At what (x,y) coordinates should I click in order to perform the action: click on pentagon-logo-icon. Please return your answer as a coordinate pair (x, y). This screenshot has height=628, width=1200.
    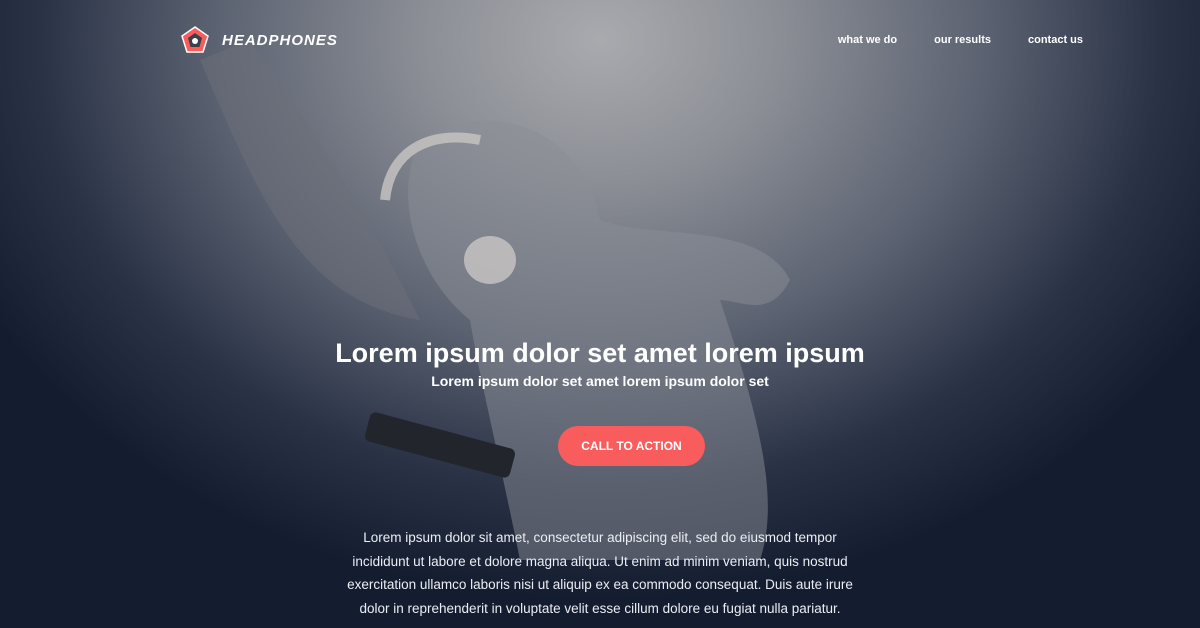
    Looking at the image, I should click on (195, 39).